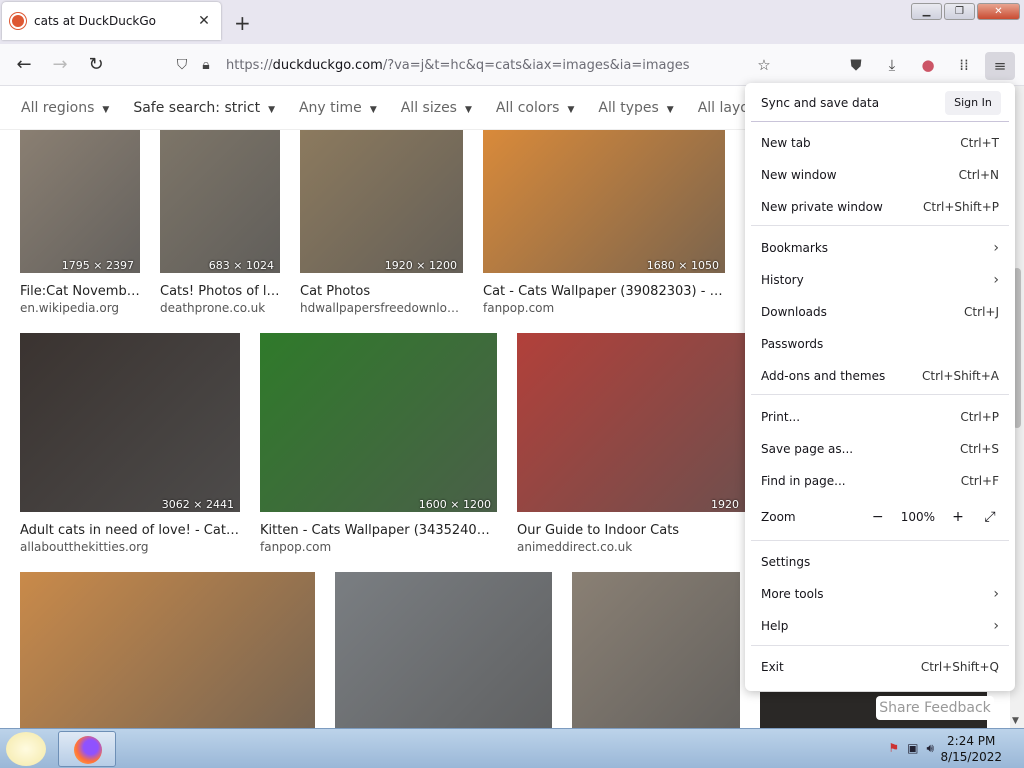 This screenshot has height=768, width=1024. I want to click on menu-shortcut: Ctrl+F, so click(979, 481).